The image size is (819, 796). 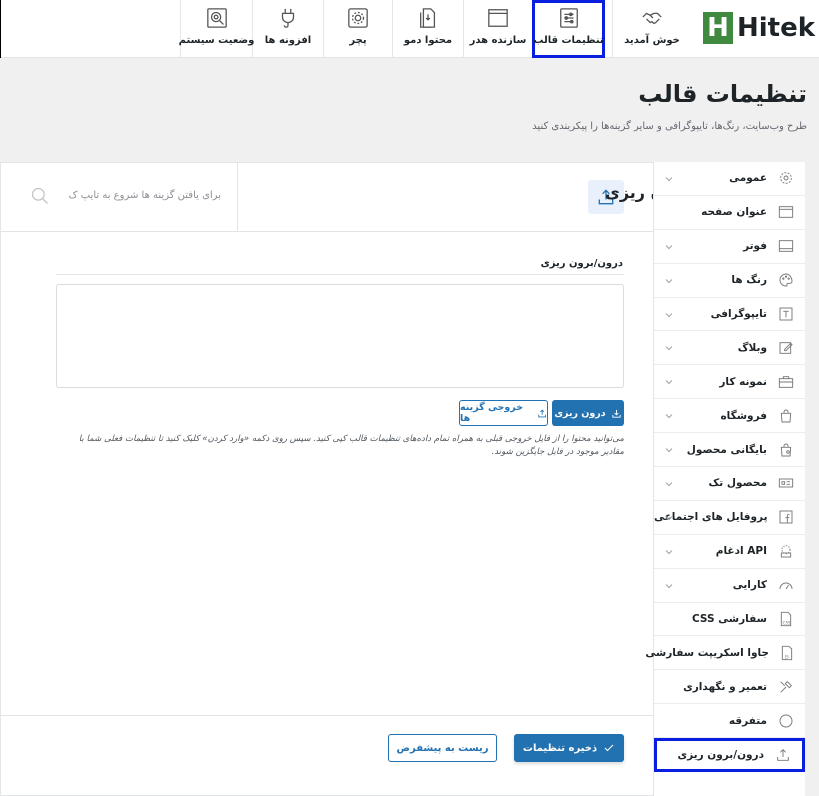 What do you see at coordinates (357, 29) in the screenshot?
I see `tab-patcher: پچر` at bounding box center [357, 29].